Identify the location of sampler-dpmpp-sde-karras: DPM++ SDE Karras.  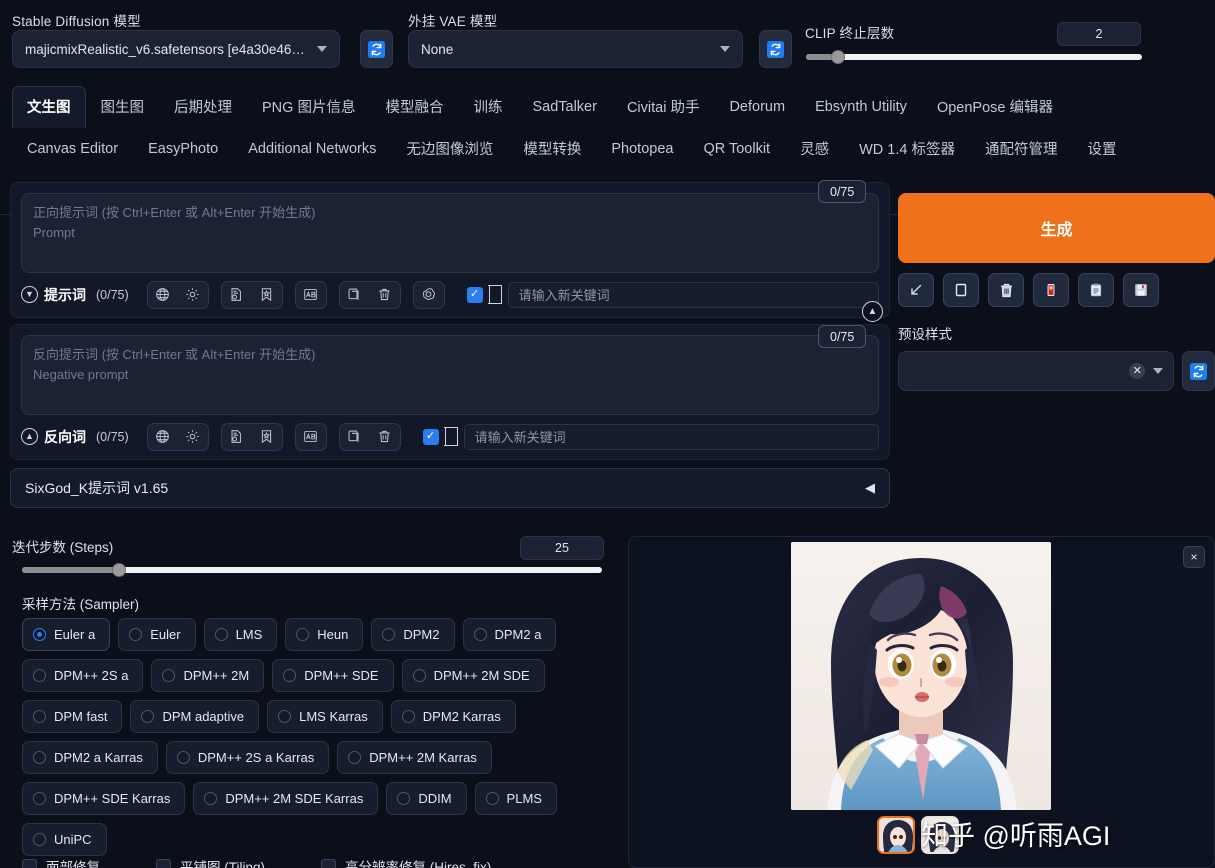
(104, 798).